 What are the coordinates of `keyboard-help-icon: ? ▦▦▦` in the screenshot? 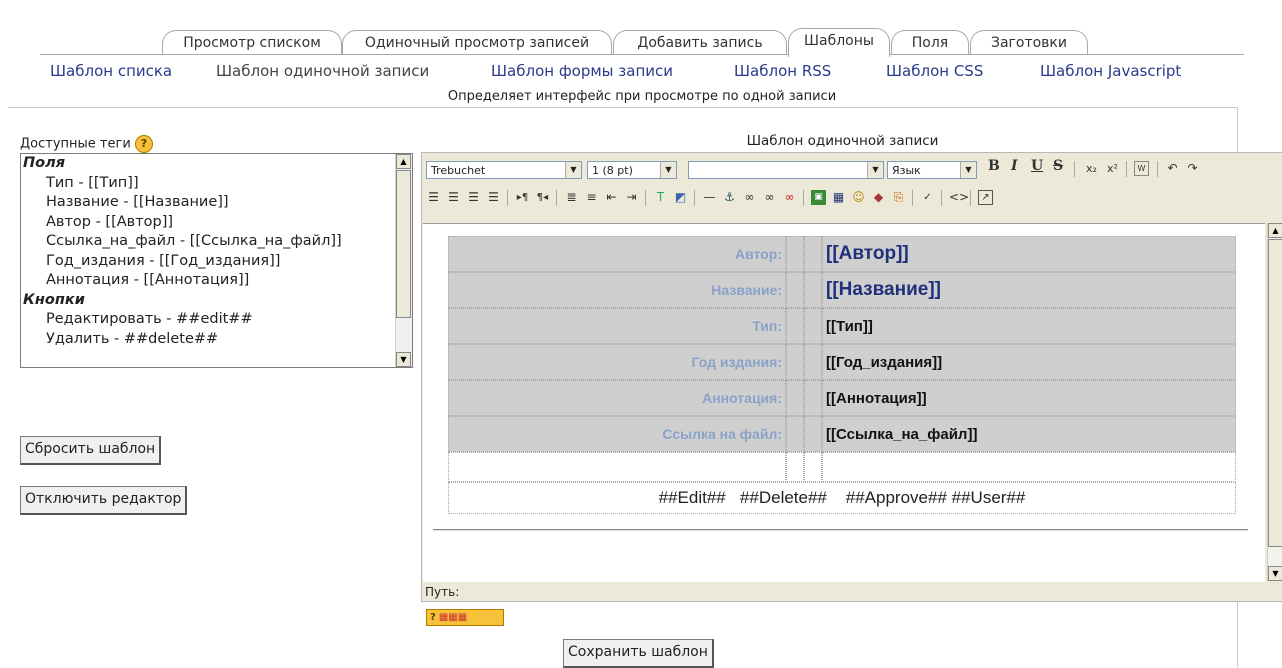 It's located at (465, 617).